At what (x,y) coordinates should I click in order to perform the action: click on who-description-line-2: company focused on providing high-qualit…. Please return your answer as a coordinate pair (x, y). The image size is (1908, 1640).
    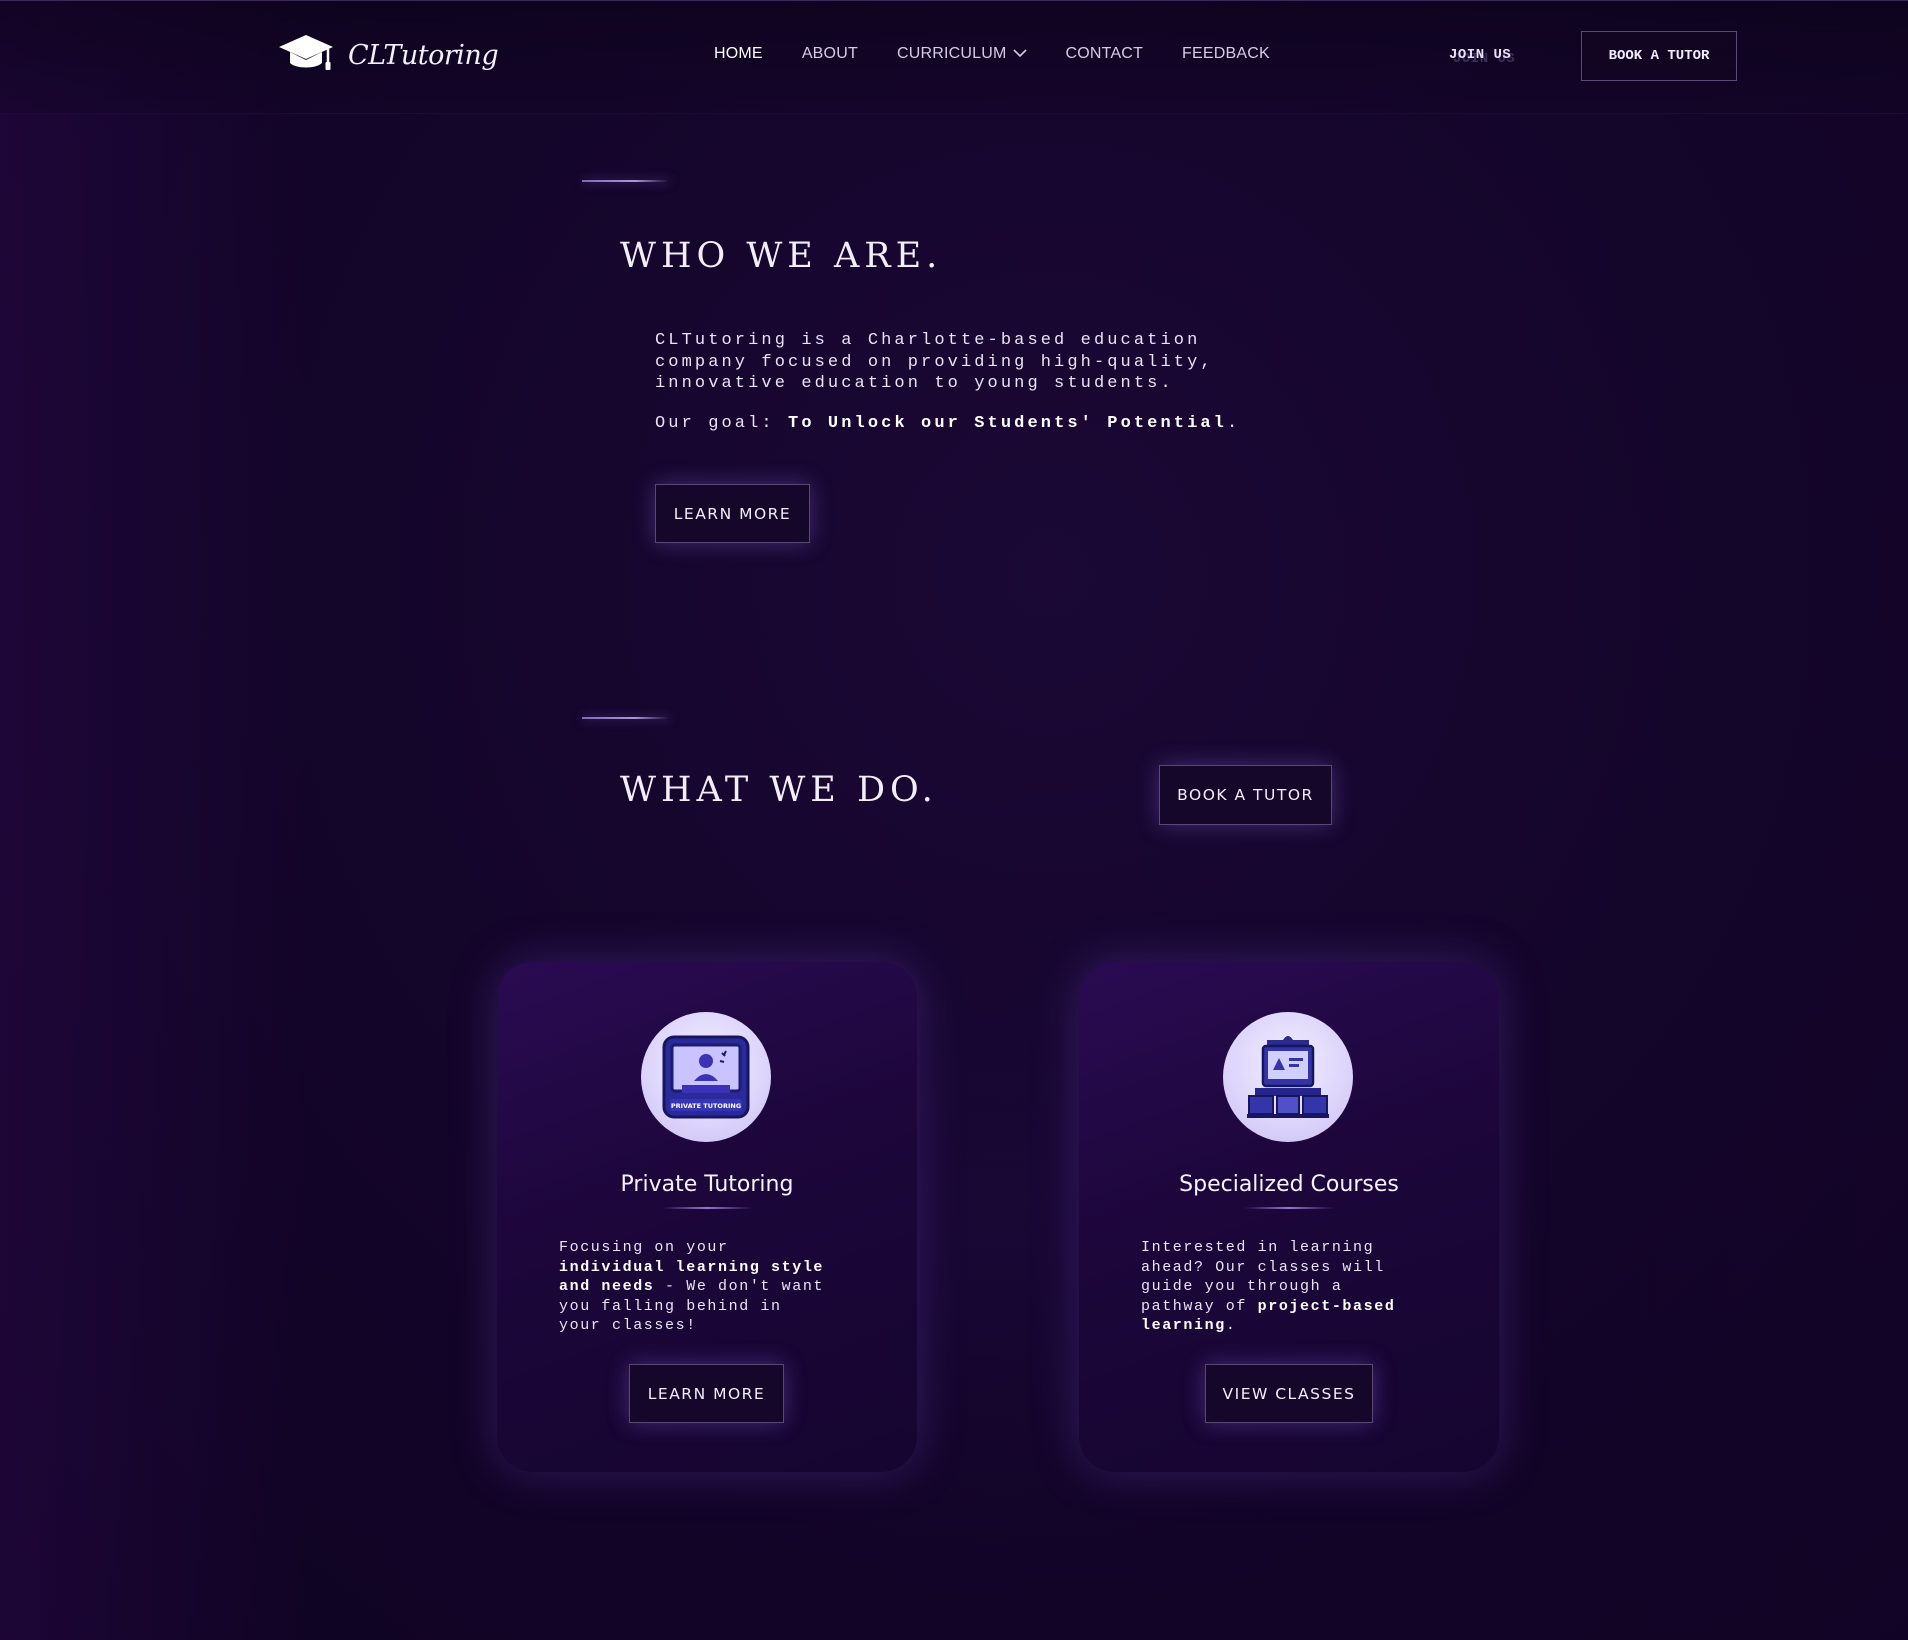
    Looking at the image, I should click on (934, 362).